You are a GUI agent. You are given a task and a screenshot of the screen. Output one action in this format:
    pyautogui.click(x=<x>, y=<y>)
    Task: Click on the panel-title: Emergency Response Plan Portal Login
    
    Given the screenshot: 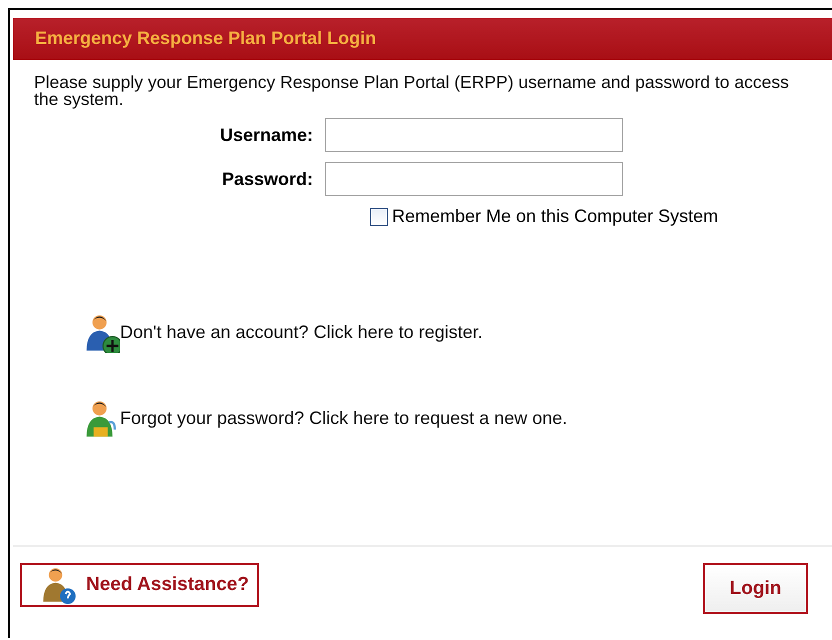 What is the action you would take?
    pyautogui.click(x=422, y=39)
    